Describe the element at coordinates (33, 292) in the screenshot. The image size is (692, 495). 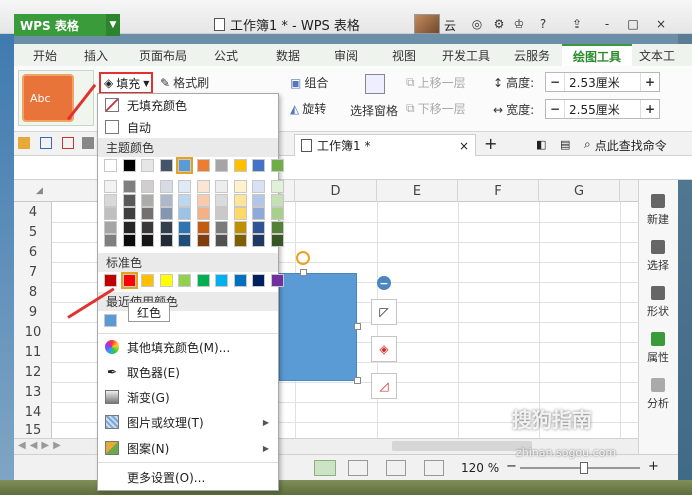
I see `row-header: 8` at that location.